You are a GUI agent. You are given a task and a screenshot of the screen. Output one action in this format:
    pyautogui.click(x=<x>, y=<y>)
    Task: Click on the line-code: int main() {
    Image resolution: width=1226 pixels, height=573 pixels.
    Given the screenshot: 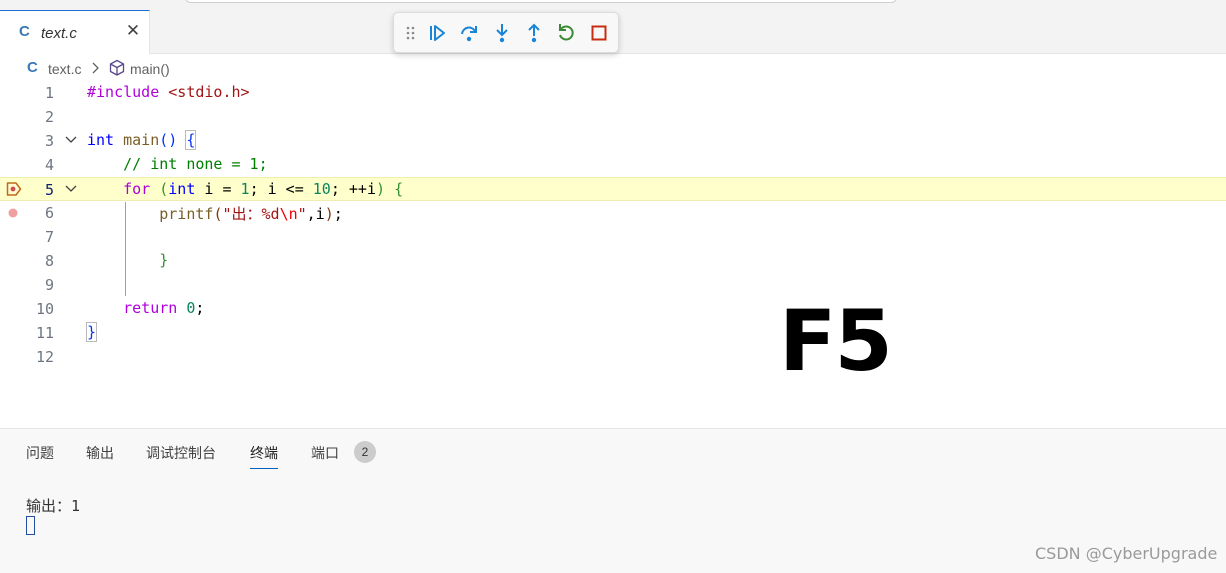 What is the action you would take?
    pyautogui.click(x=142, y=140)
    